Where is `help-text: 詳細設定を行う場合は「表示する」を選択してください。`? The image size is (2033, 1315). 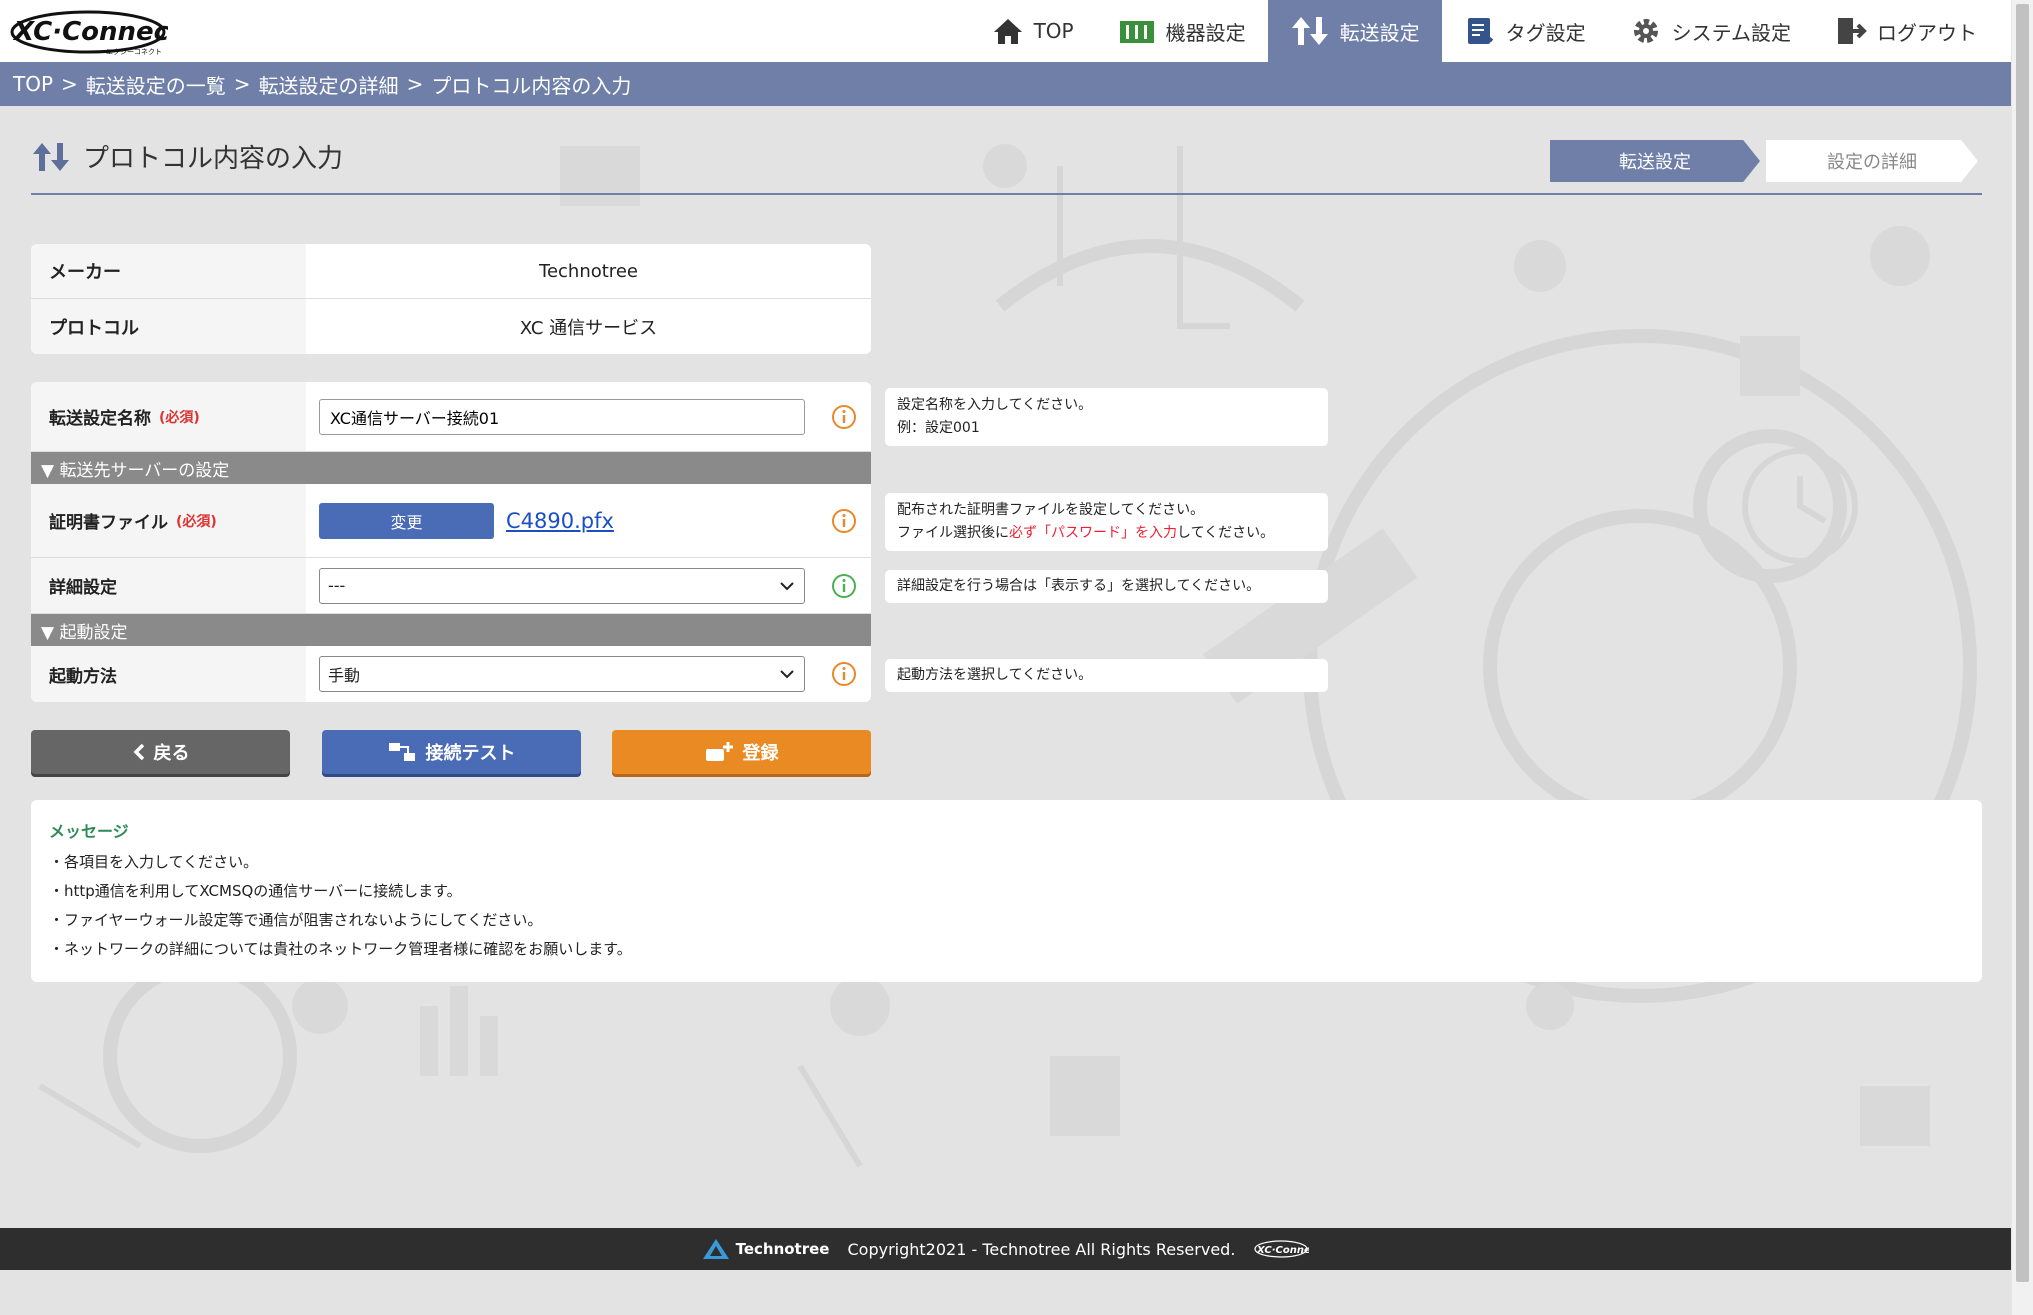
help-text: 詳細設定を行う場合は「表示する」を選択してください。 is located at coordinates (1106, 586).